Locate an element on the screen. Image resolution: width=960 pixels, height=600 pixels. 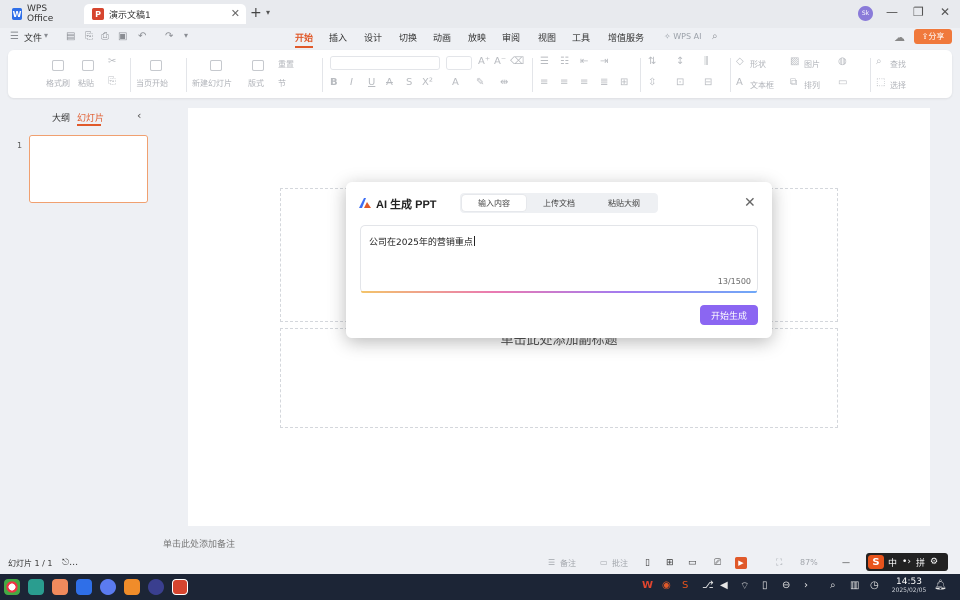
show-hidden-icons: › is located at coordinates (806, 585).